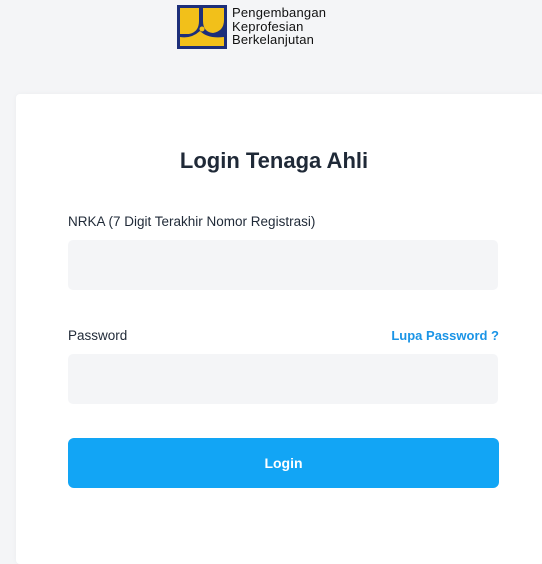 The height and width of the screenshot is (564, 542). What do you see at coordinates (268, 26) in the screenshot?
I see `logo-line-2: Keprofesian` at bounding box center [268, 26].